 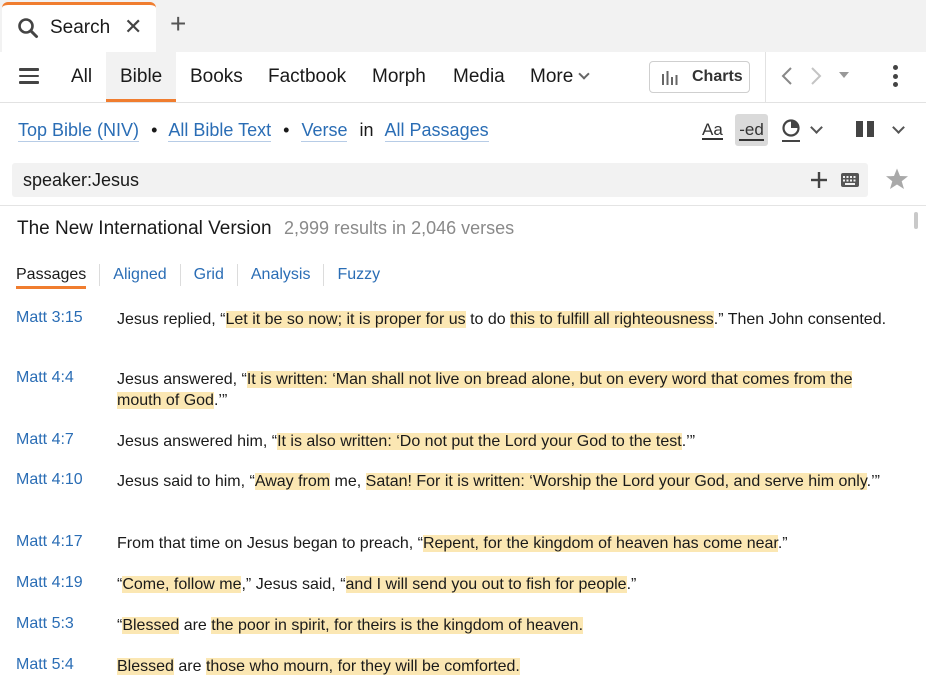 I want to click on tab-search: Search ✕, so click(x=79, y=27).